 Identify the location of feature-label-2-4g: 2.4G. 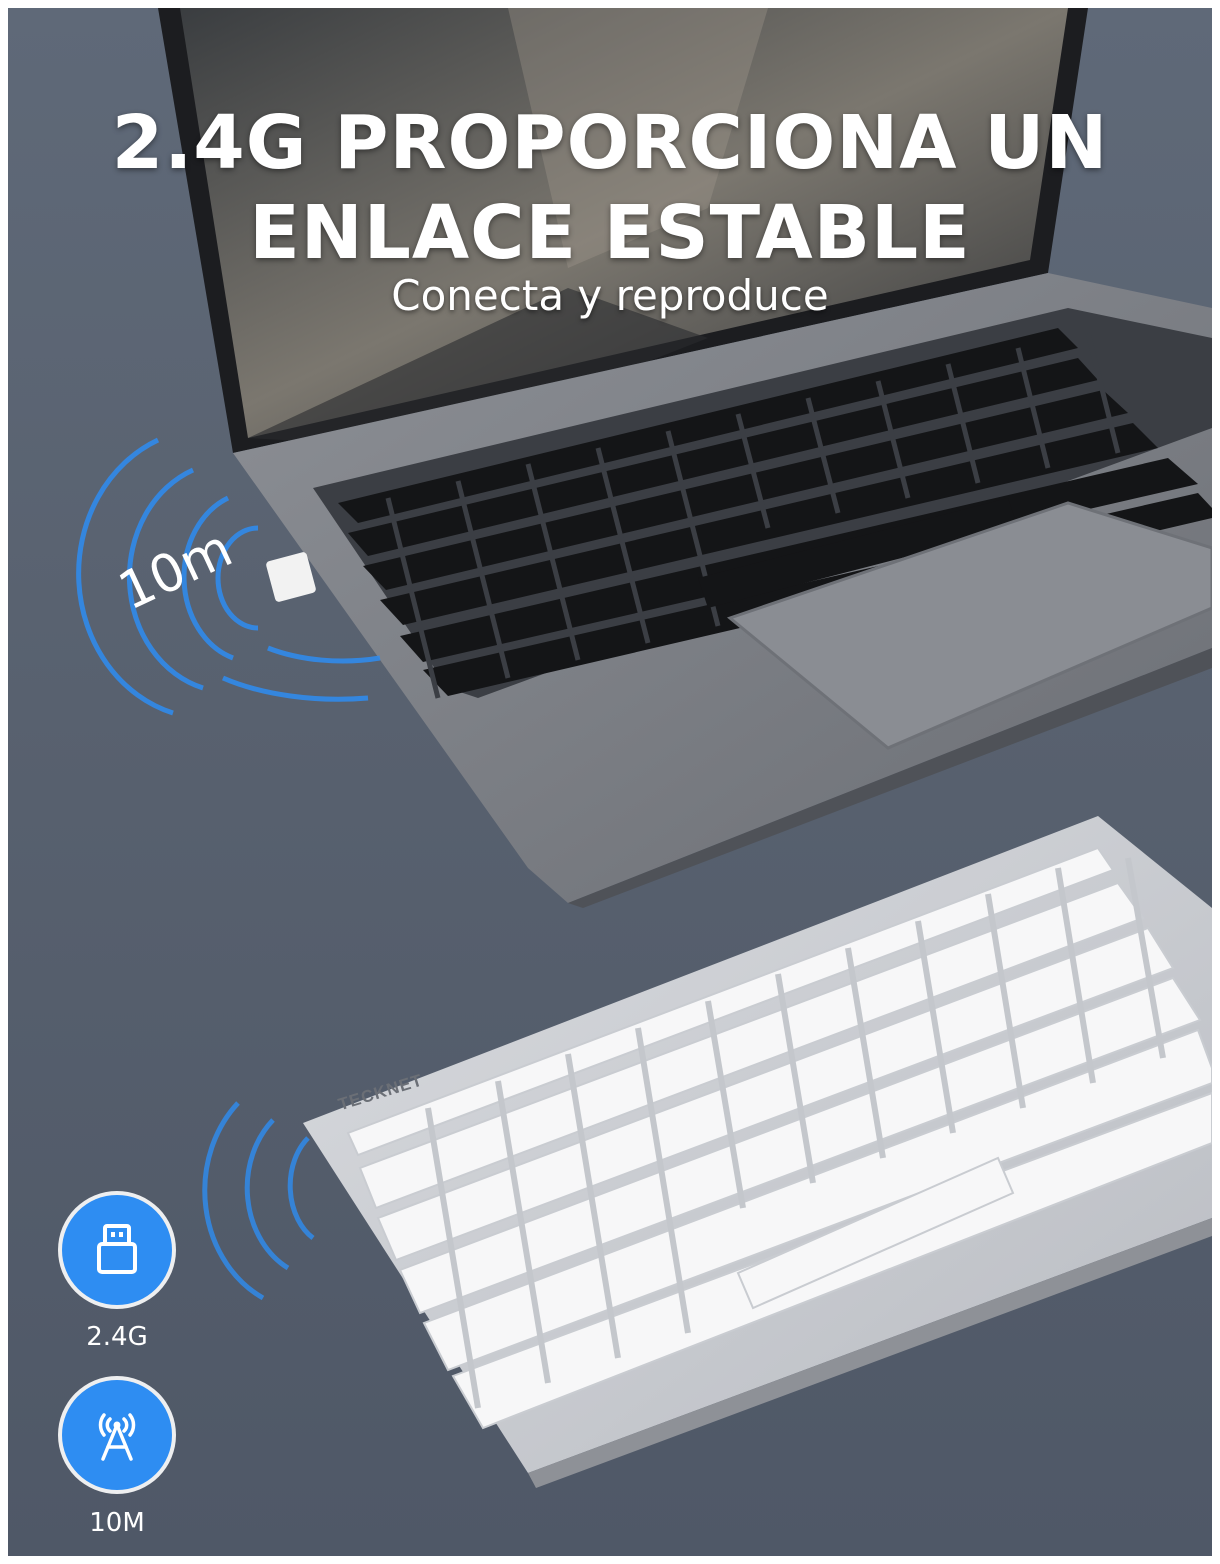
(117, 1337).